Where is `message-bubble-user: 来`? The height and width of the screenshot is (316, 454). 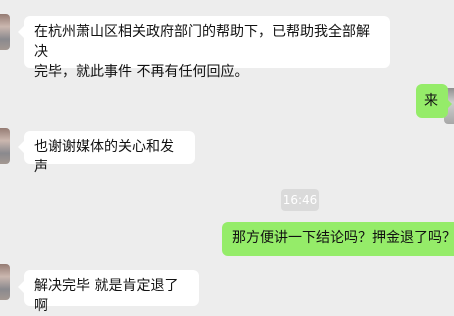
message-bubble-user: 来 is located at coordinates (432, 101).